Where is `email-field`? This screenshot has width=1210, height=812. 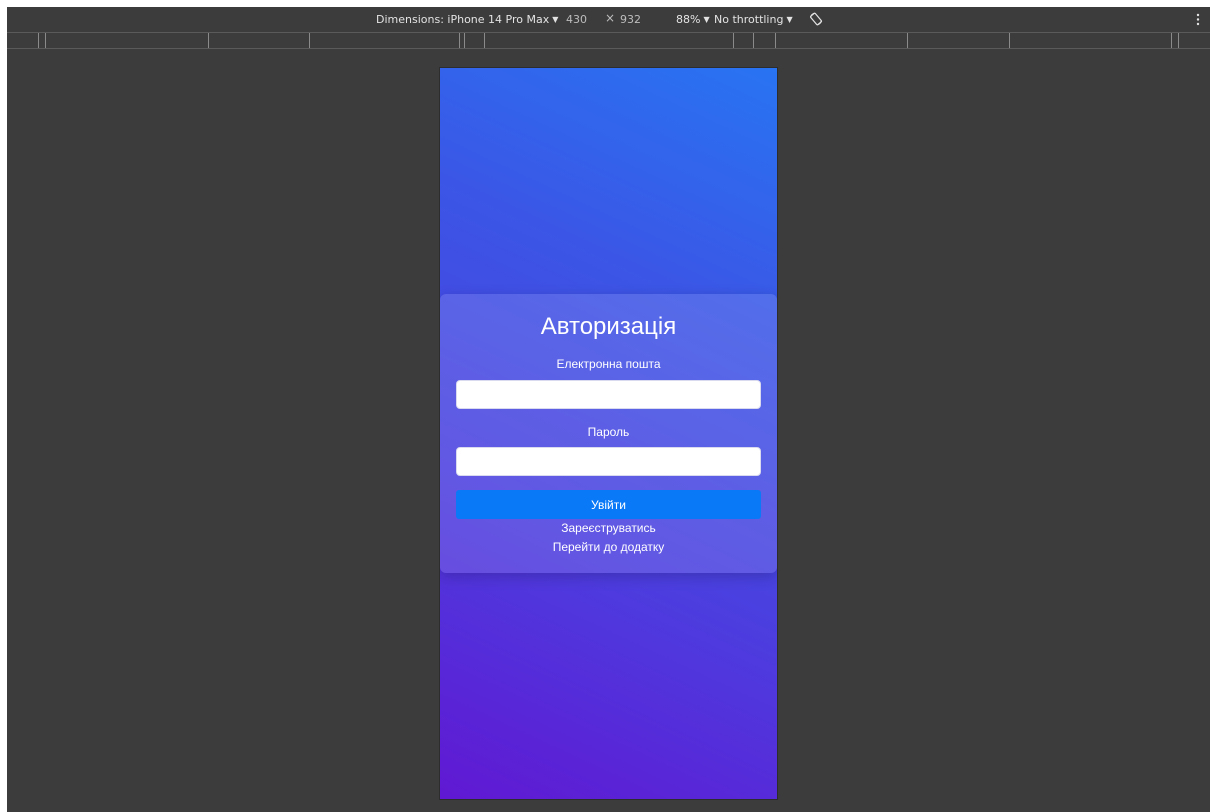 email-field is located at coordinates (608, 394).